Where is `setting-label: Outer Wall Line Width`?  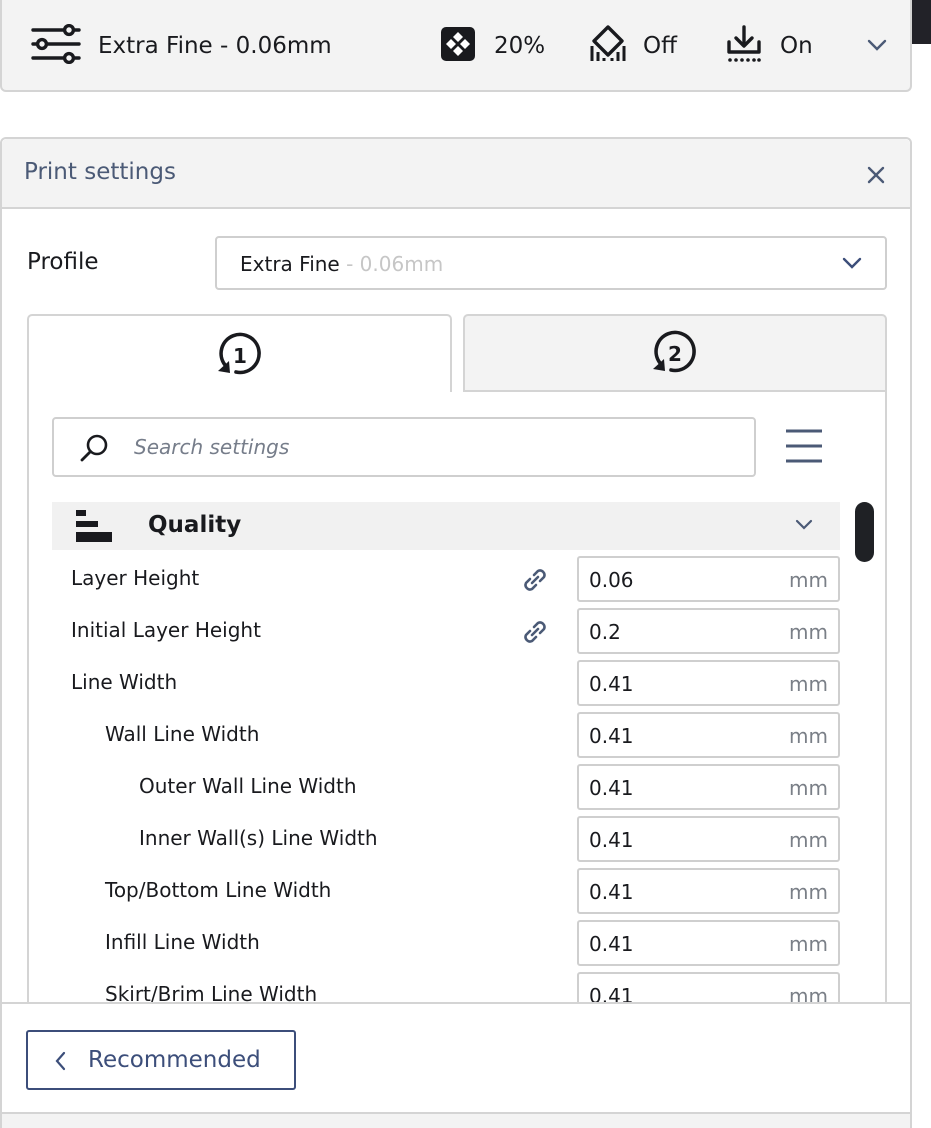
setting-label: Outer Wall Line Width is located at coordinates (248, 786).